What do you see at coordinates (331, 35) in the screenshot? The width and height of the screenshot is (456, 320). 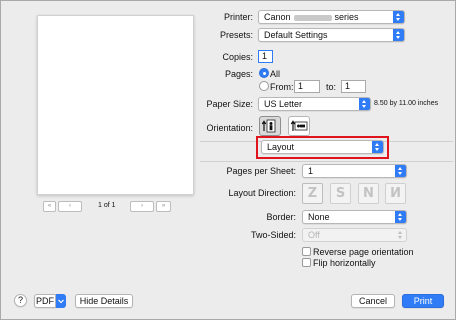 I see `presets-popup: Default Settings` at bounding box center [331, 35].